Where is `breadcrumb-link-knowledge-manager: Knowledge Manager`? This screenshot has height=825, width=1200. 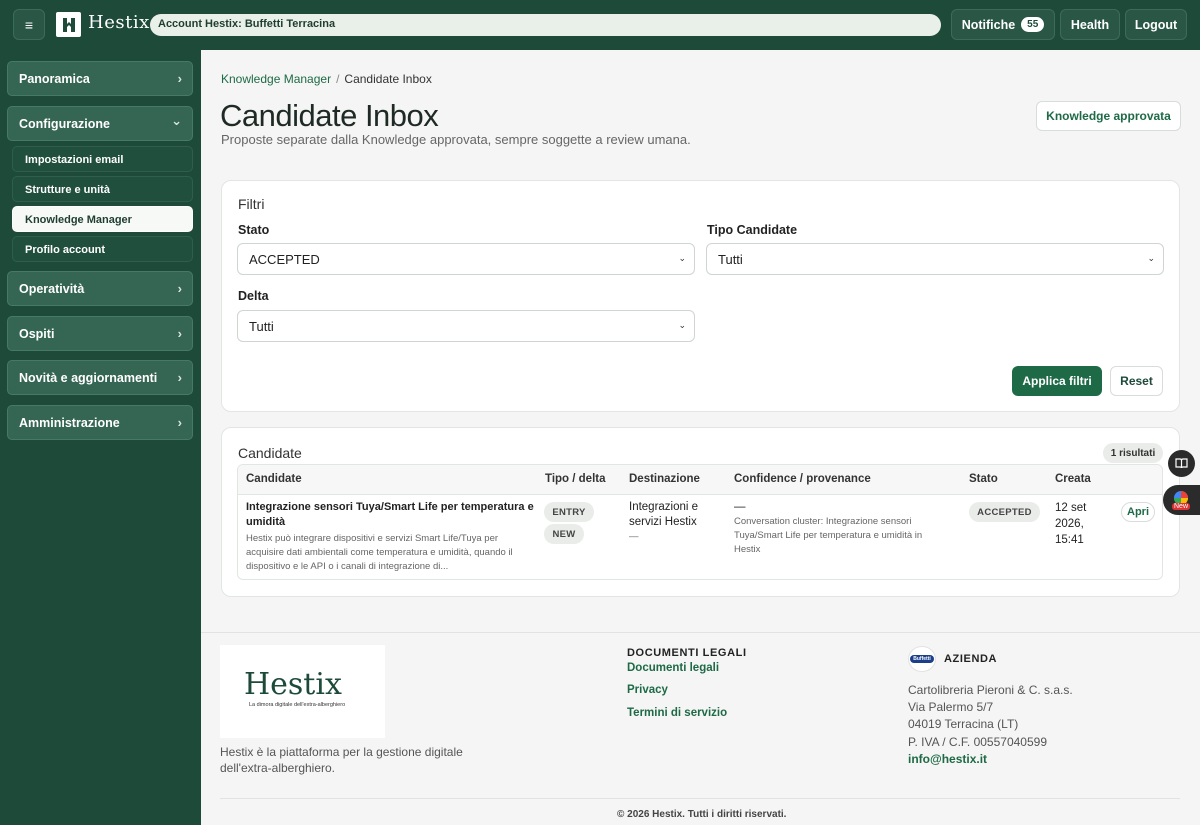 breadcrumb-link-knowledge-manager: Knowledge Manager is located at coordinates (276, 79).